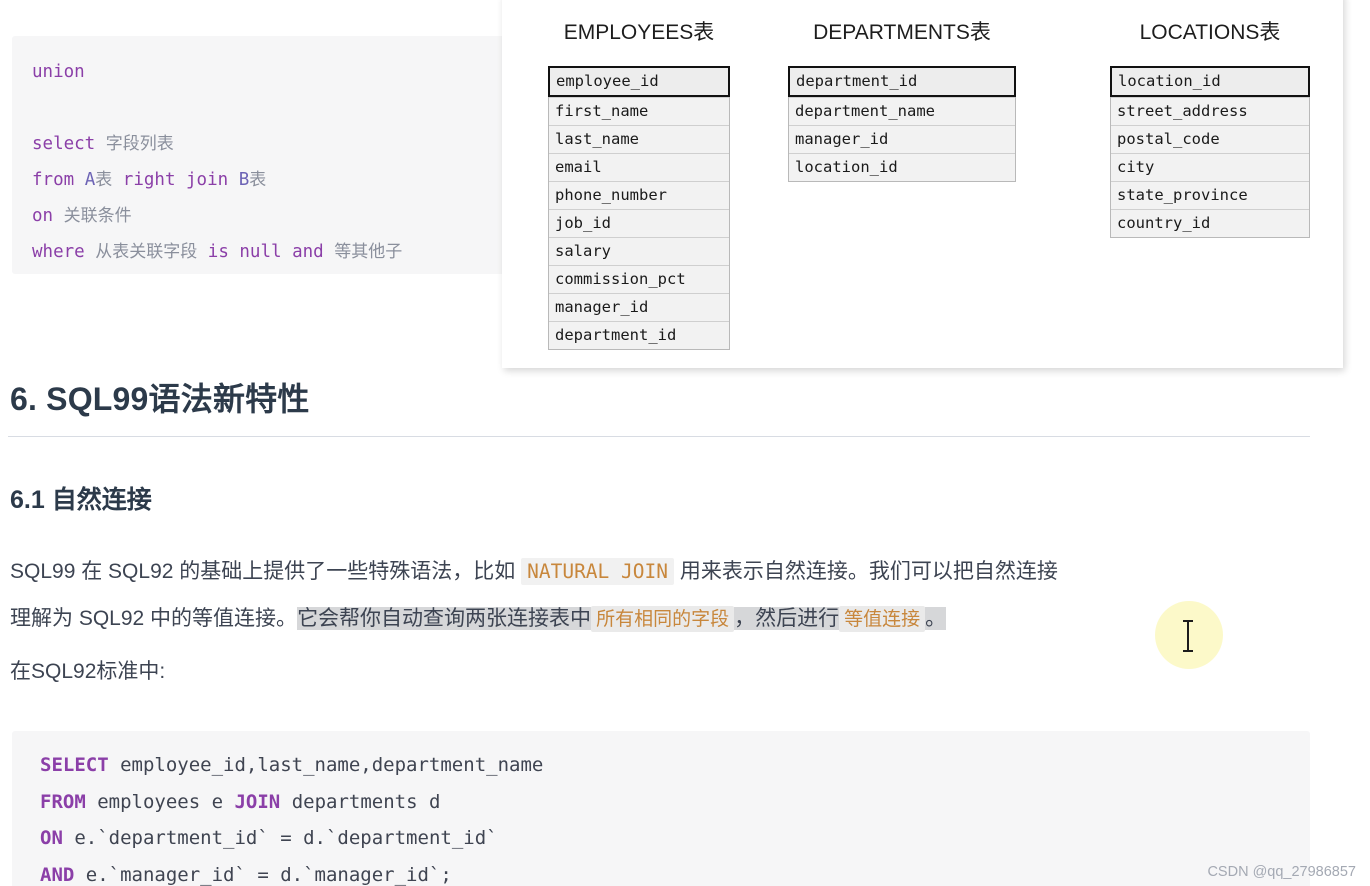 This screenshot has width=1370, height=886. I want to click on table-row: city, so click(1210, 167).